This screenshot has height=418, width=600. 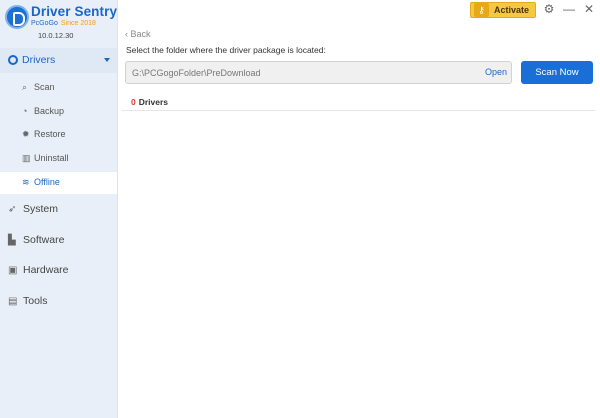 What do you see at coordinates (46, 270) in the screenshot?
I see `sidebar-item-label: Hardware` at bounding box center [46, 270].